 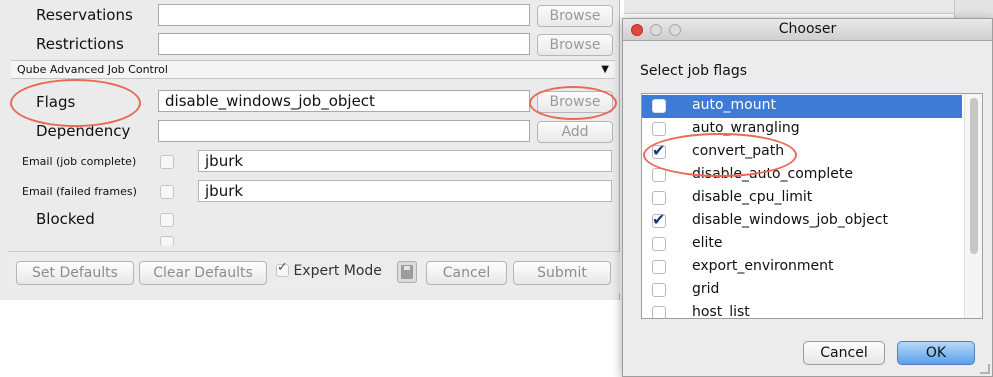 I want to click on dependency-field, so click(x=344, y=131).